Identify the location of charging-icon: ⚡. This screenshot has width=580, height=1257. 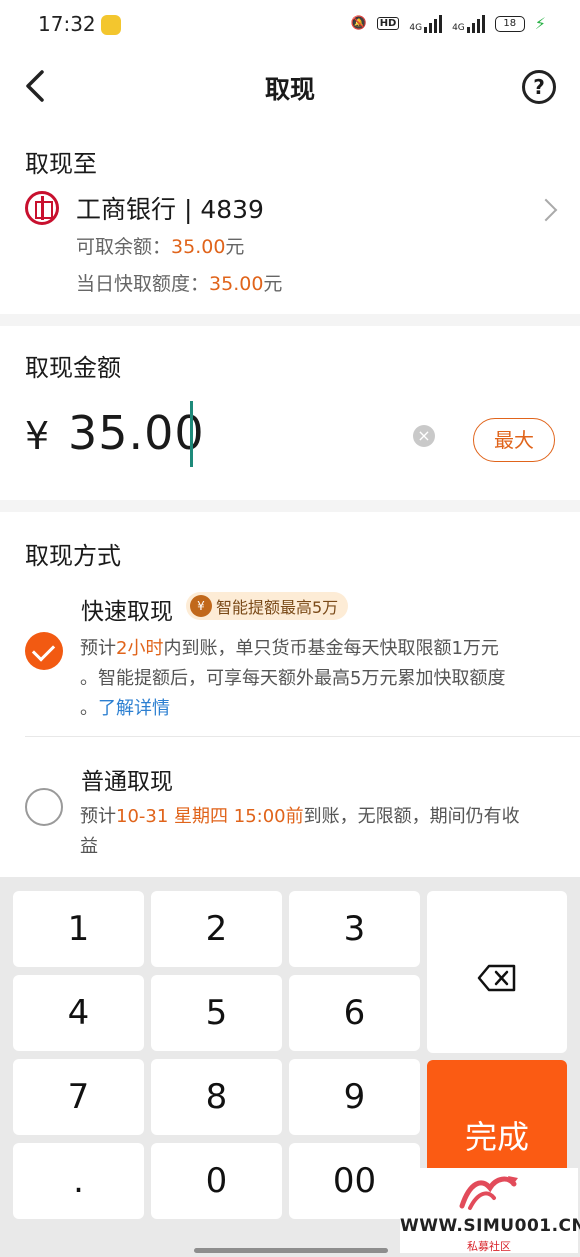
(540, 23).